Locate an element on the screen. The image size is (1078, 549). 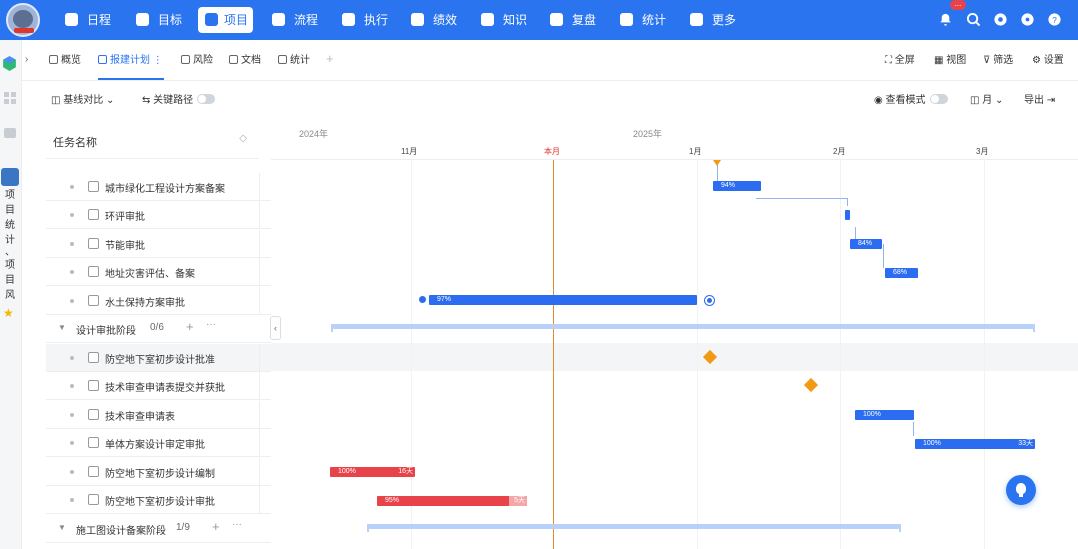
sort-icon: ◇ is located at coordinates (243, 138).